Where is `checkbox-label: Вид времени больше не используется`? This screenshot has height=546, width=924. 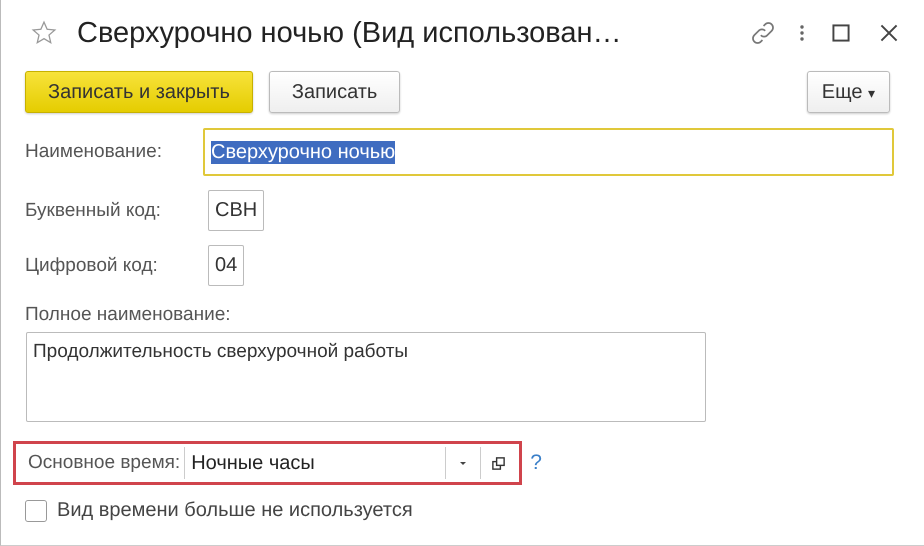 checkbox-label: Вид времени больше не используется is located at coordinates (235, 510).